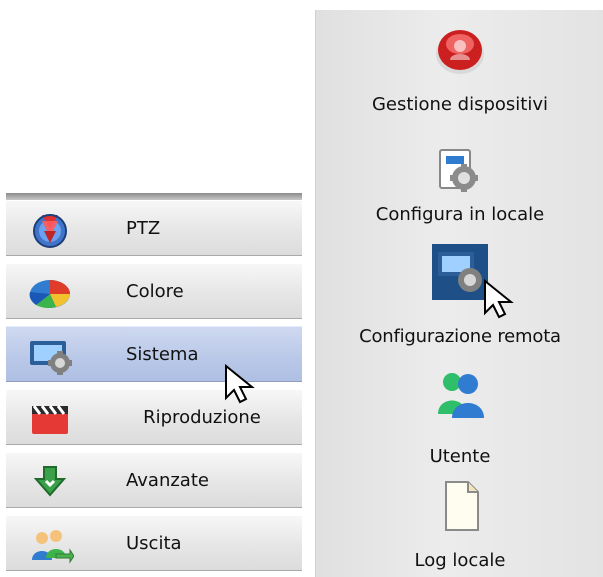  Describe the element at coordinates (460, 272) in the screenshot. I see `remote-config-icon` at that location.